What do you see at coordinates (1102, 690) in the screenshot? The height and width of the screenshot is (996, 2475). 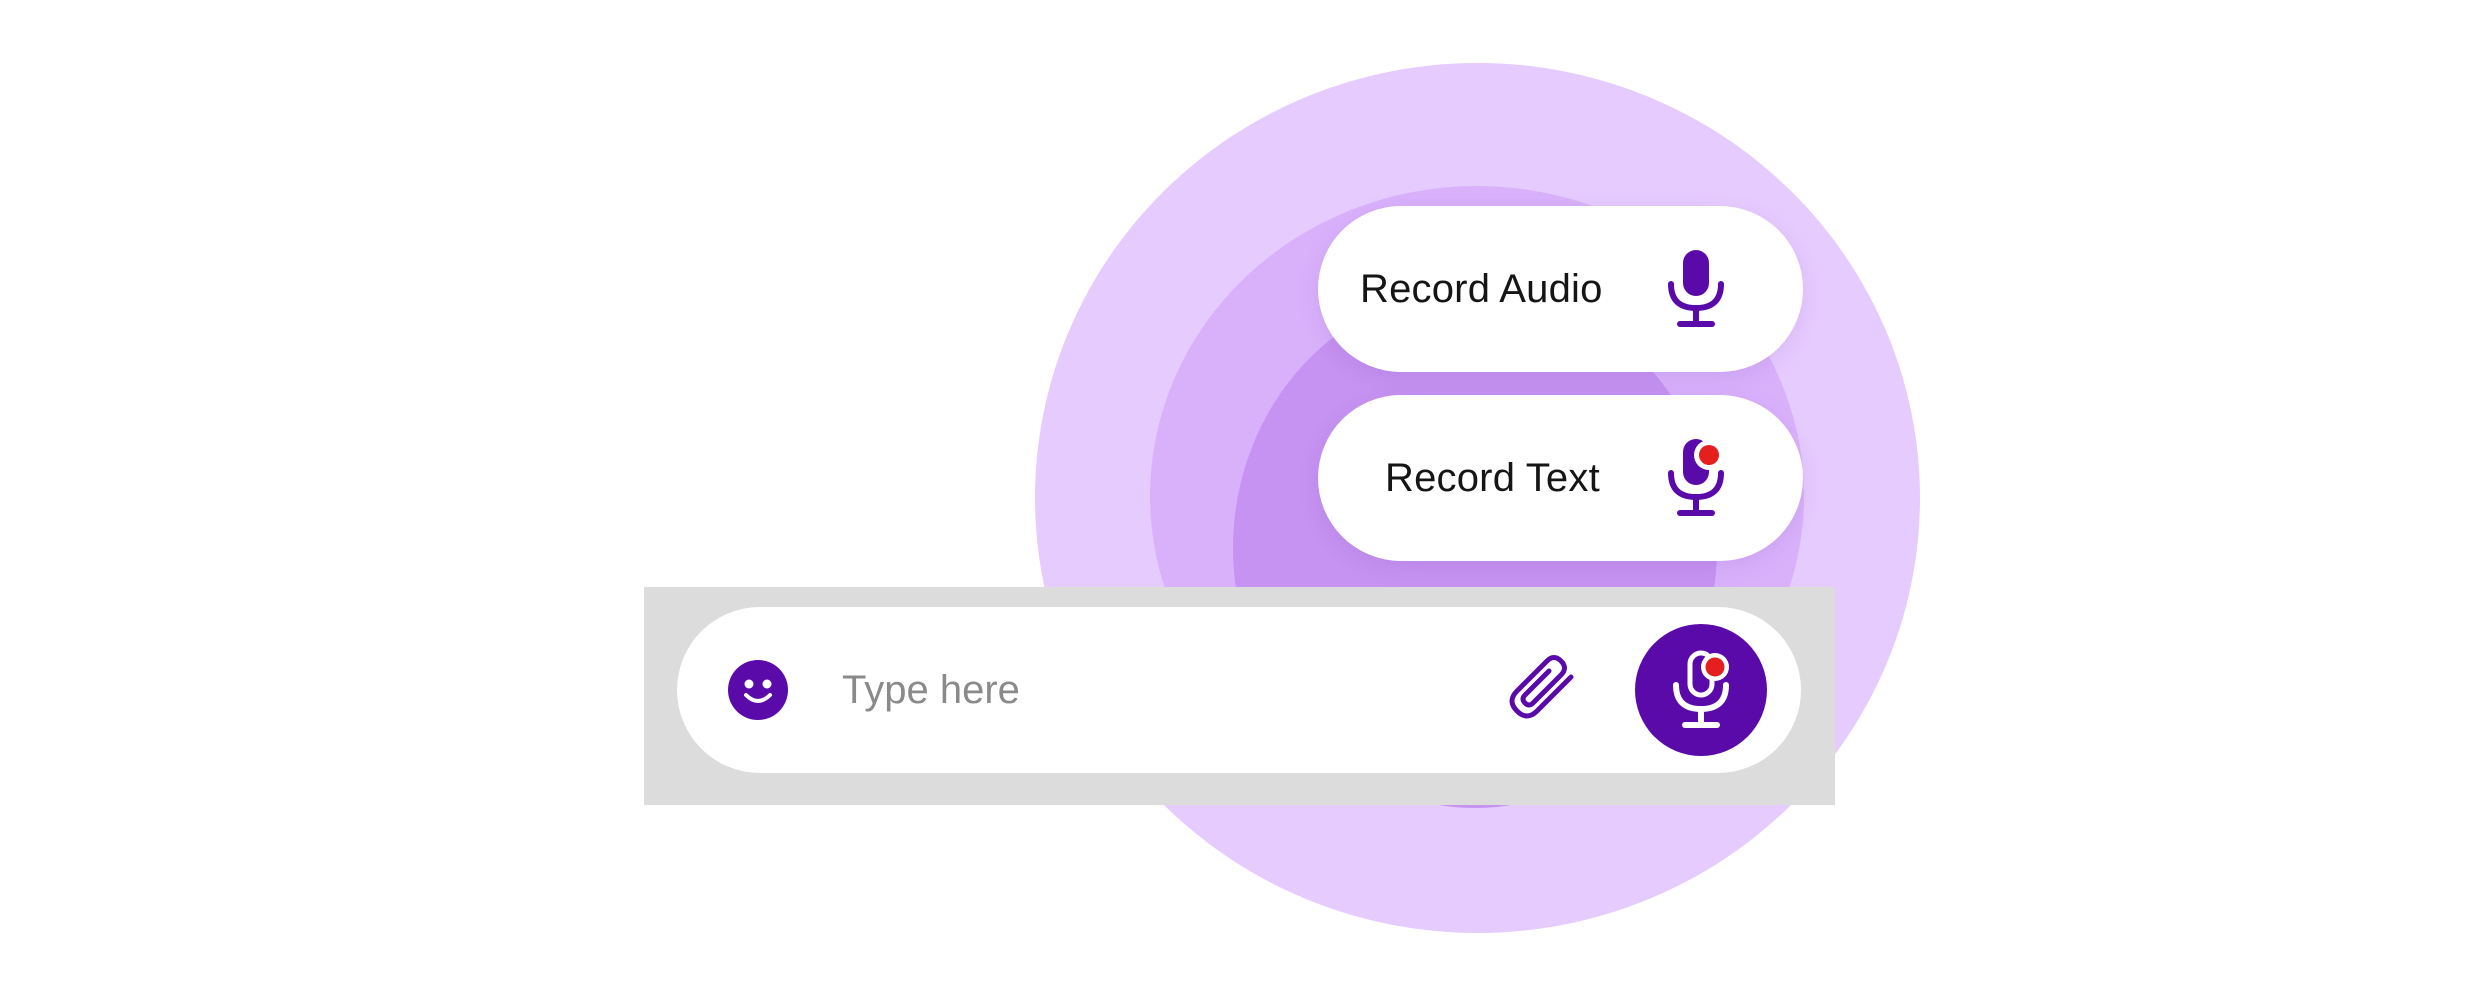 I see `message-input` at bounding box center [1102, 690].